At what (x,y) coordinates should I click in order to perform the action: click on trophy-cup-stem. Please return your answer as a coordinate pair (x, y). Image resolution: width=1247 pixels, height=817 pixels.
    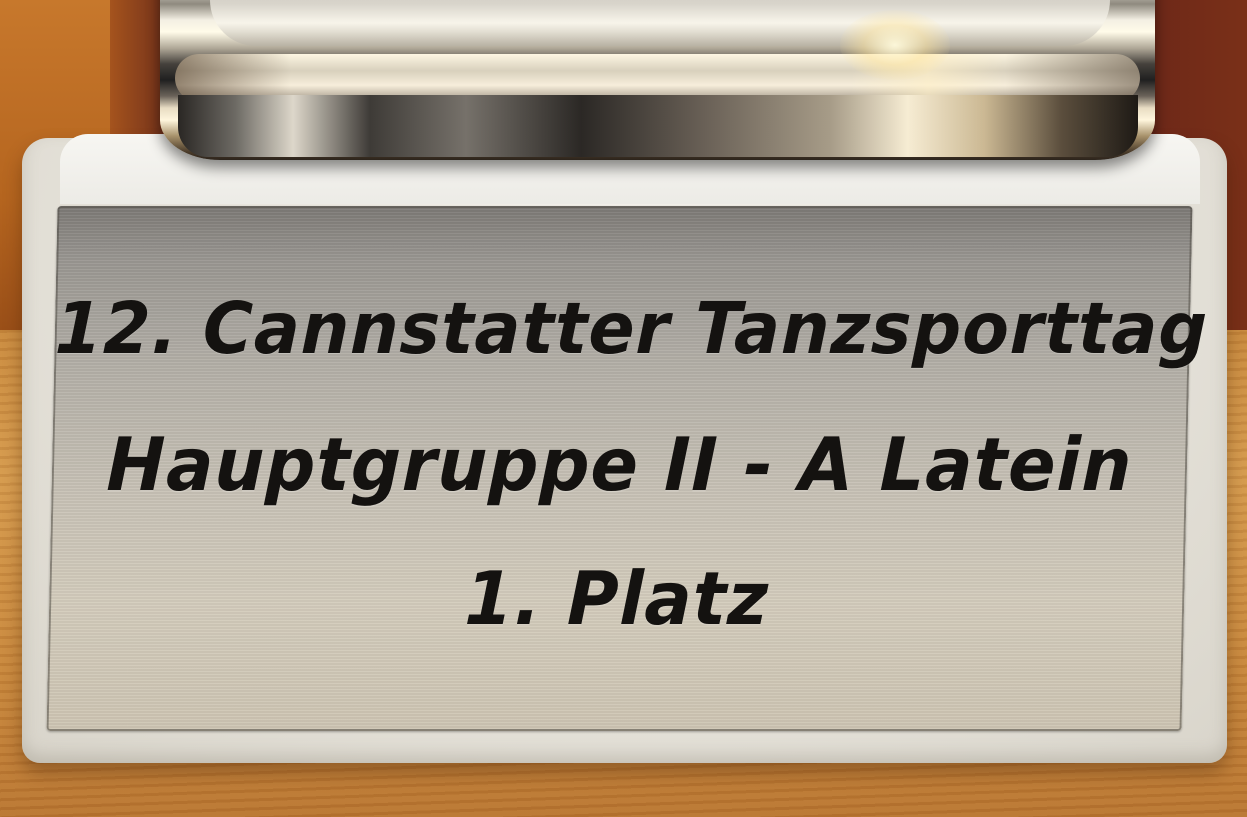
    Looking at the image, I should click on (660, 23).